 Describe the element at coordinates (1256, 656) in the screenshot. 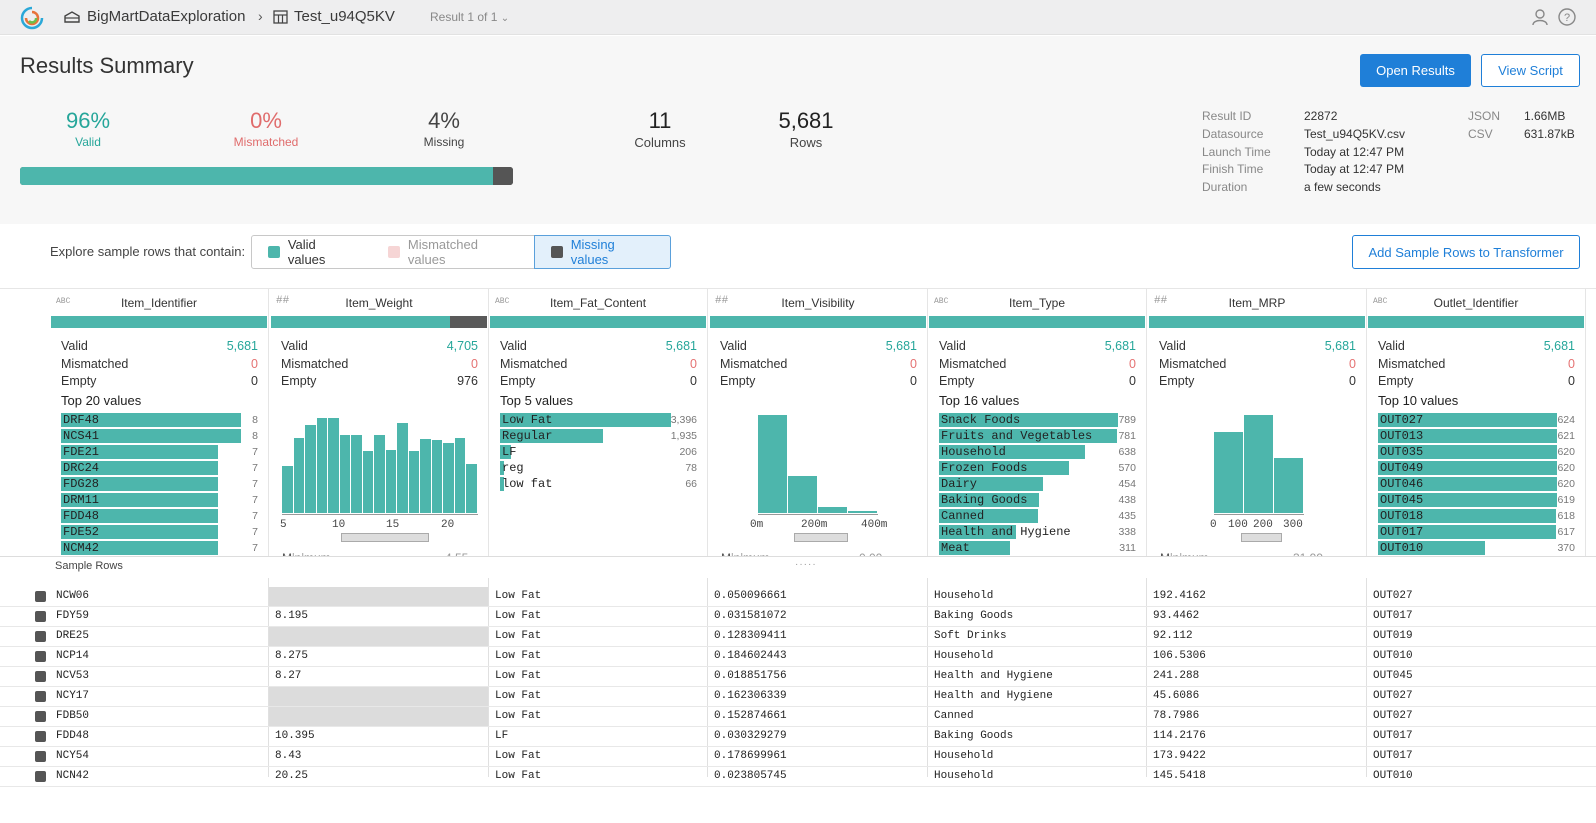

I see `table-cell: 106.5306` at that location.